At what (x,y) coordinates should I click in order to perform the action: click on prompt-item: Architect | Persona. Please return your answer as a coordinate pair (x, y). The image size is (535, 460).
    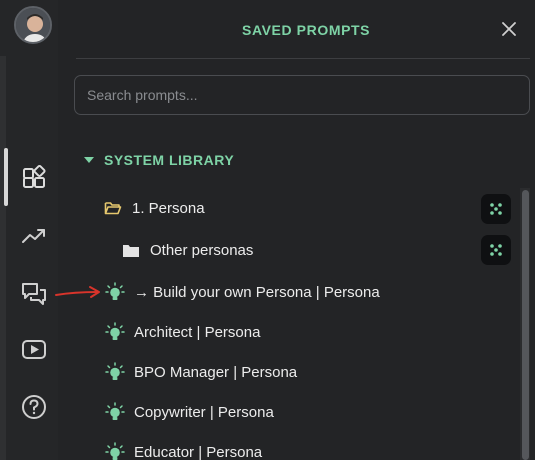
    Looking at the image, I should click on (182, 332).